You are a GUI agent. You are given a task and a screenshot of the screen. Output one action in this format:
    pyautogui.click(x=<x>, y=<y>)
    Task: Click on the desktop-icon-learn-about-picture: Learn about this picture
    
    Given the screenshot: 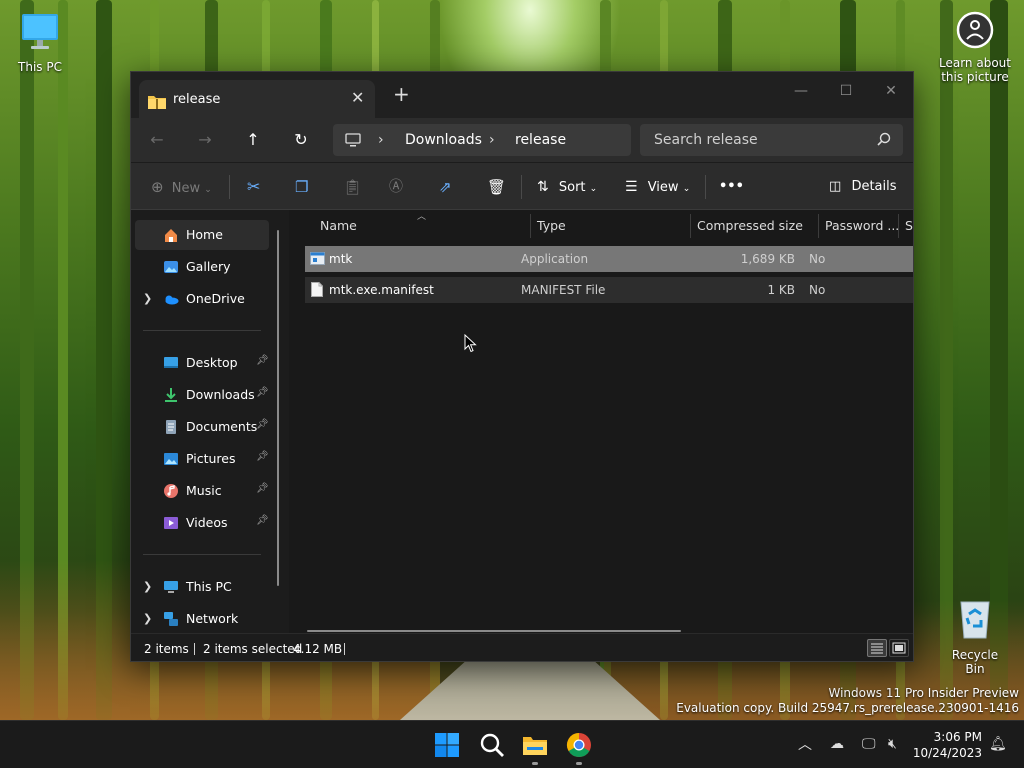 What is the action you would take?
    pyautogui.click(x=975, y=47)
    